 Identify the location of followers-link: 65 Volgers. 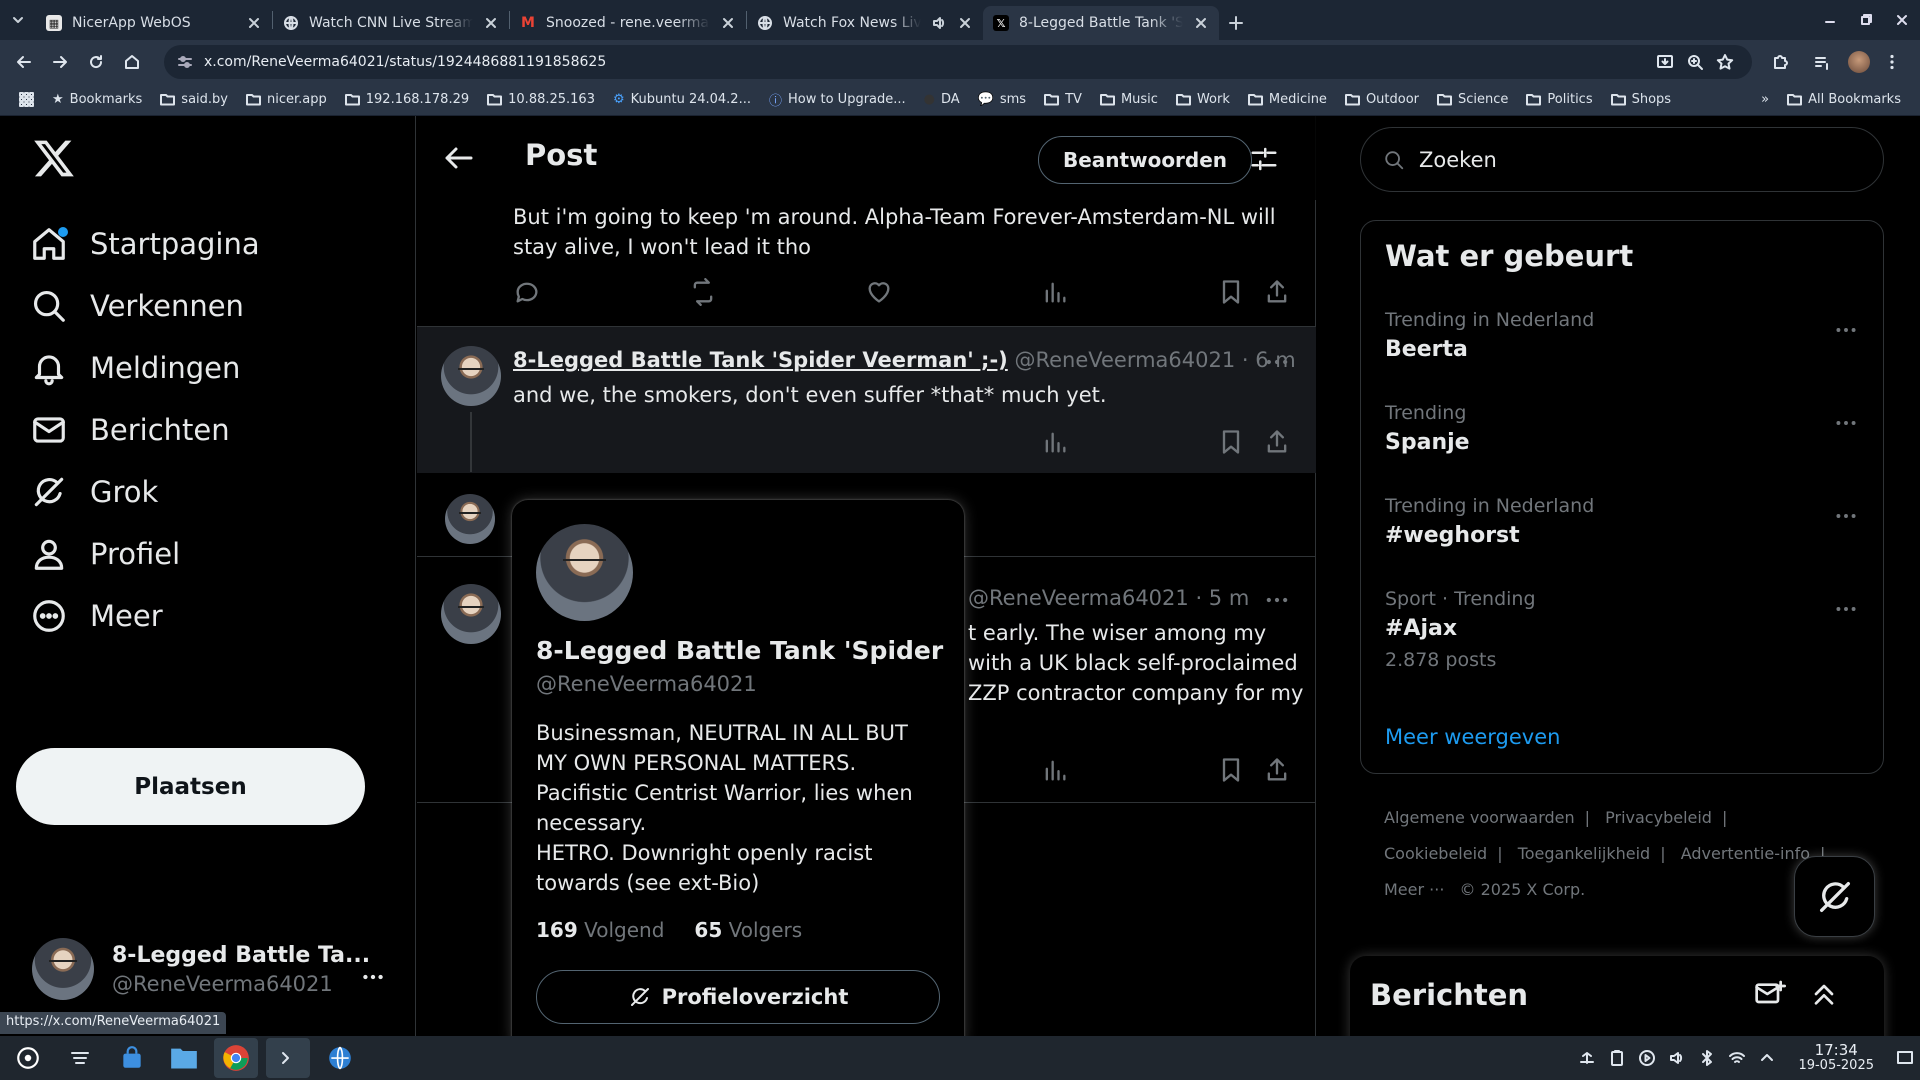
(748, 930).